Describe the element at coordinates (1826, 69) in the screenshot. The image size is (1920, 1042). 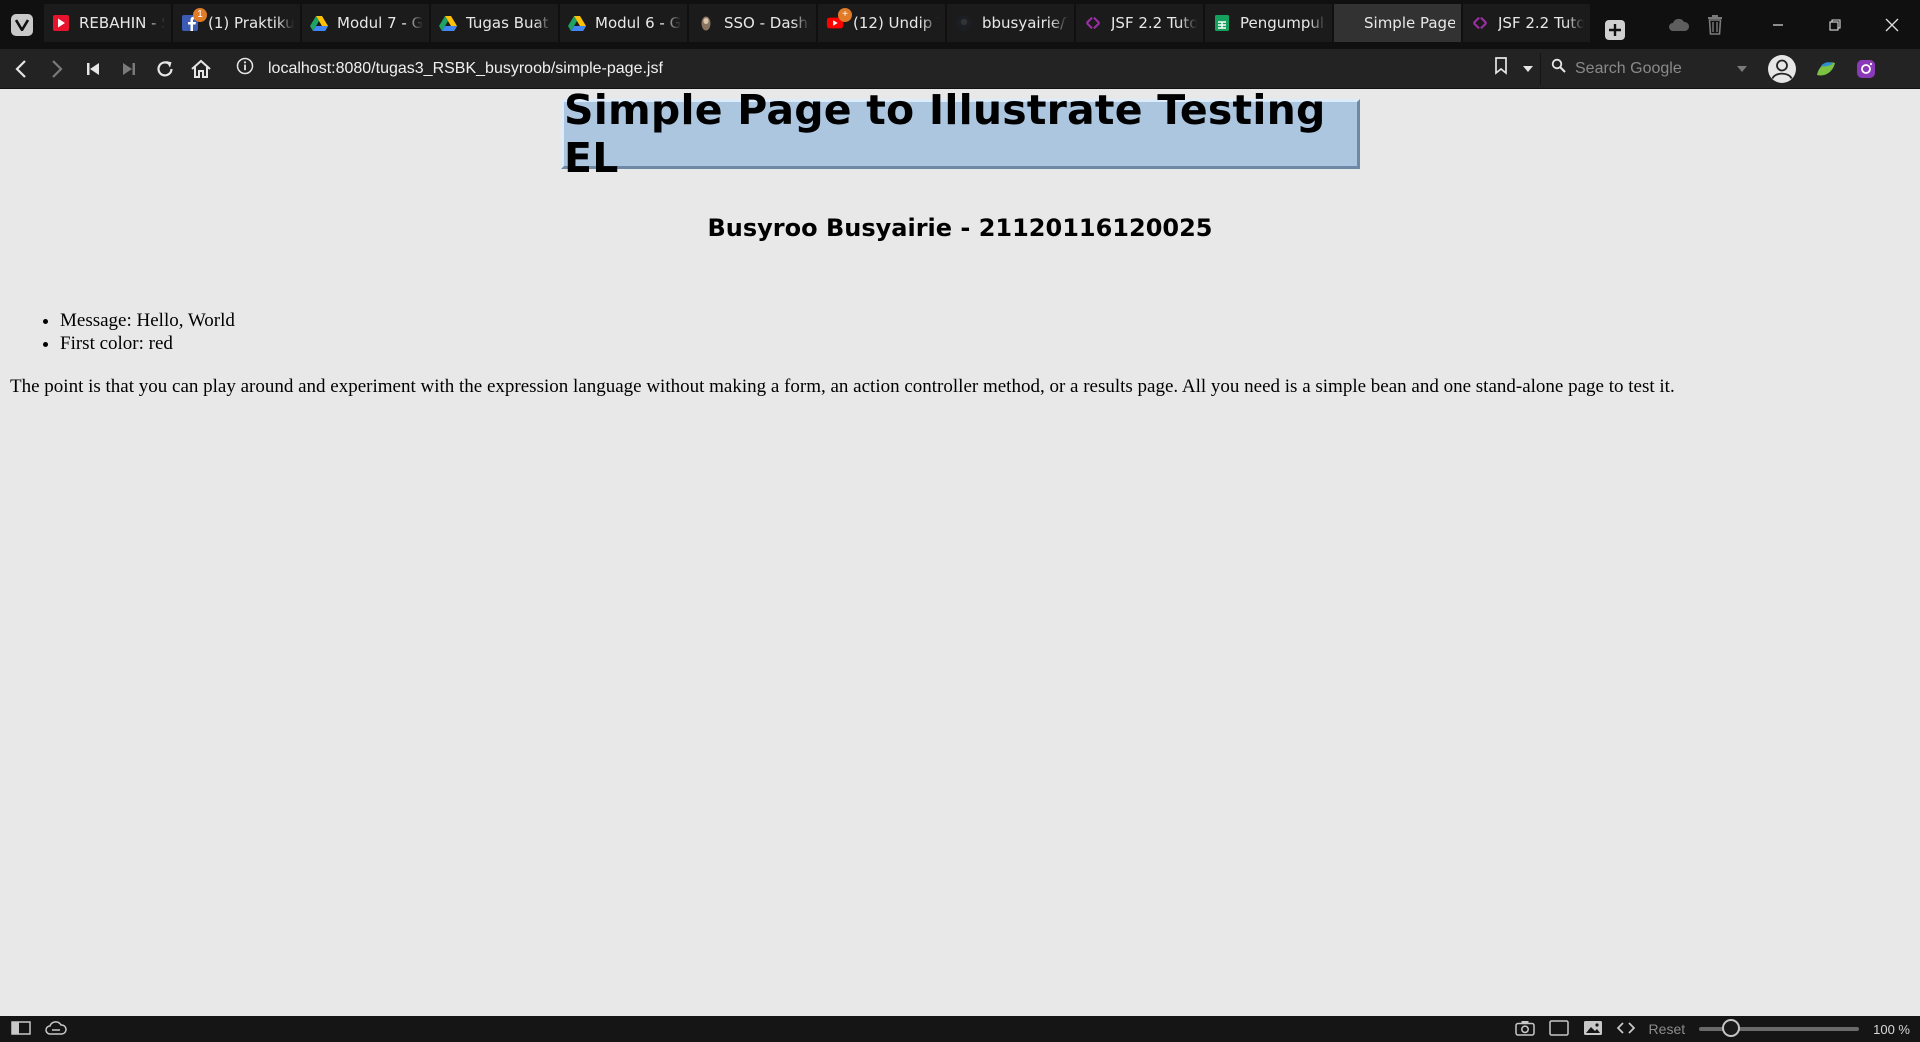
I see `extension-button` at that location.